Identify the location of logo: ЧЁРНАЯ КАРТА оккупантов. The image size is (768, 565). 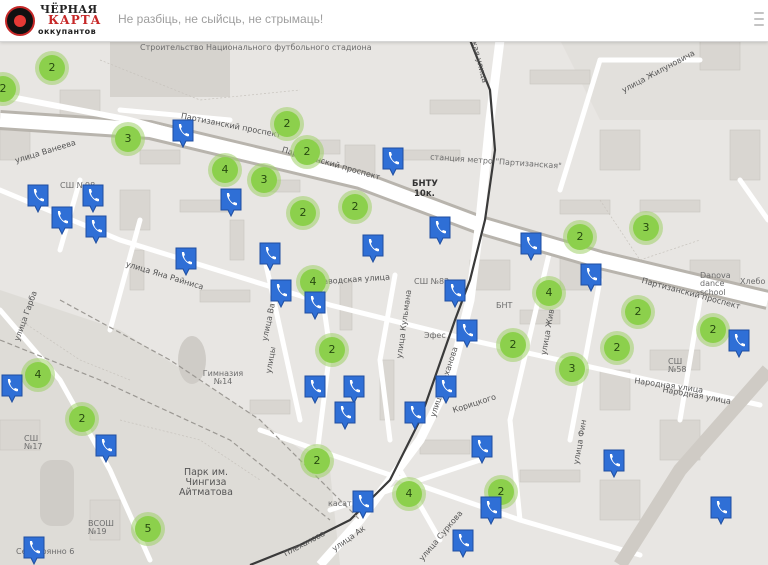
(54, 20).